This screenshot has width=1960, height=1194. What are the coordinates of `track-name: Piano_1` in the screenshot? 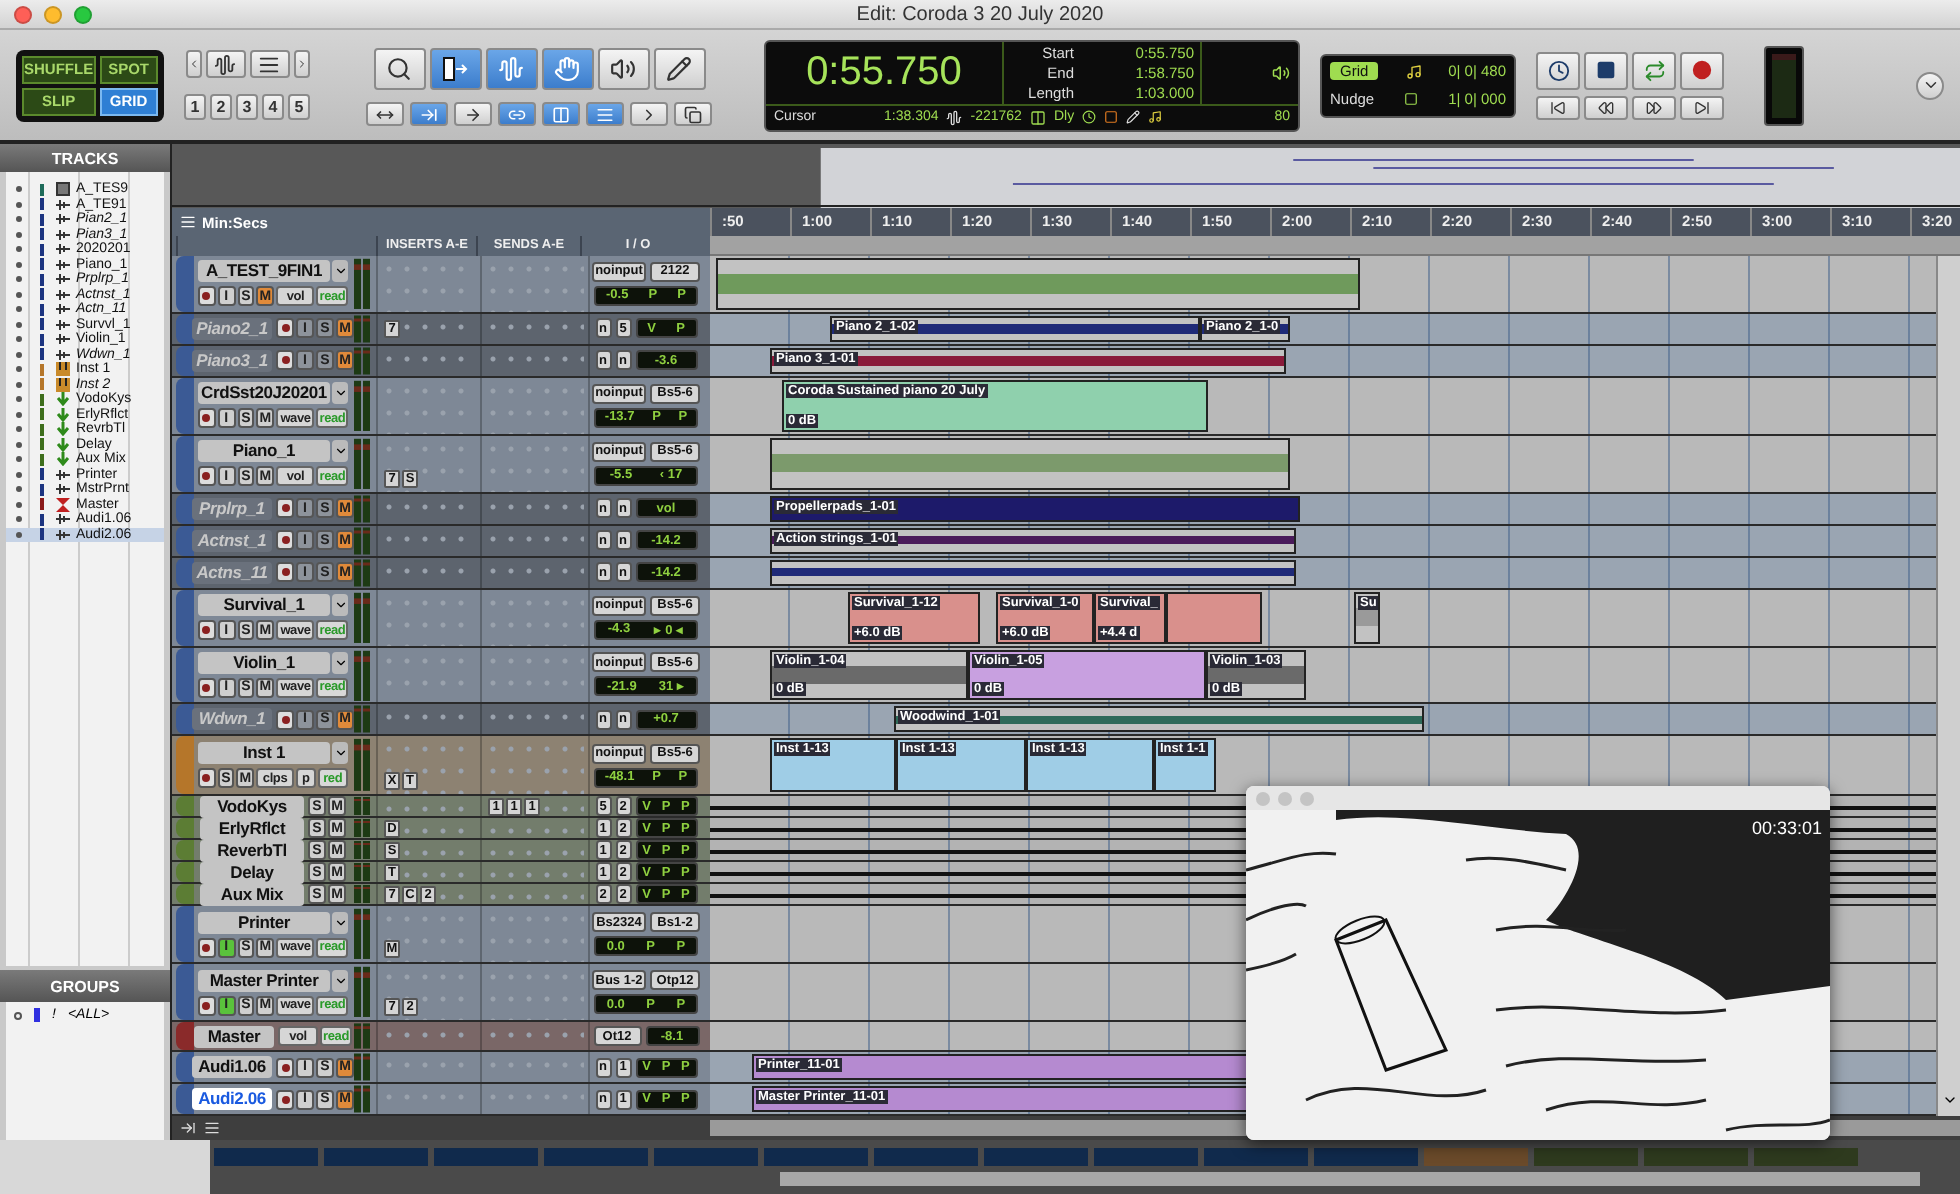 It's located at (264, 451).